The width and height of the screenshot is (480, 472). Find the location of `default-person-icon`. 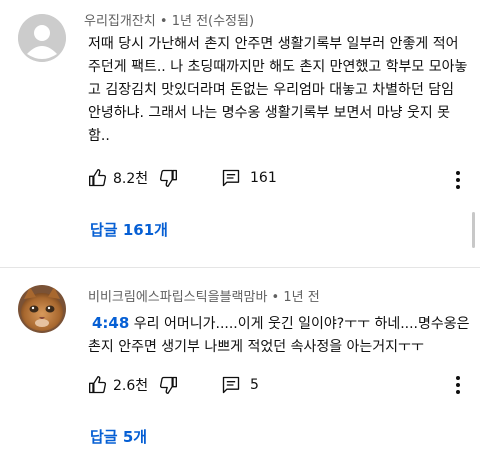

default-person-icon is located at coordinates (42, 38).